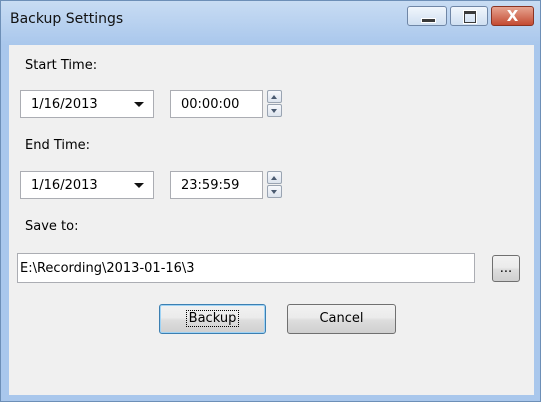 The height and width of the screenshot is (402, 541). I want to click on maximize-button, so click(469, 16).